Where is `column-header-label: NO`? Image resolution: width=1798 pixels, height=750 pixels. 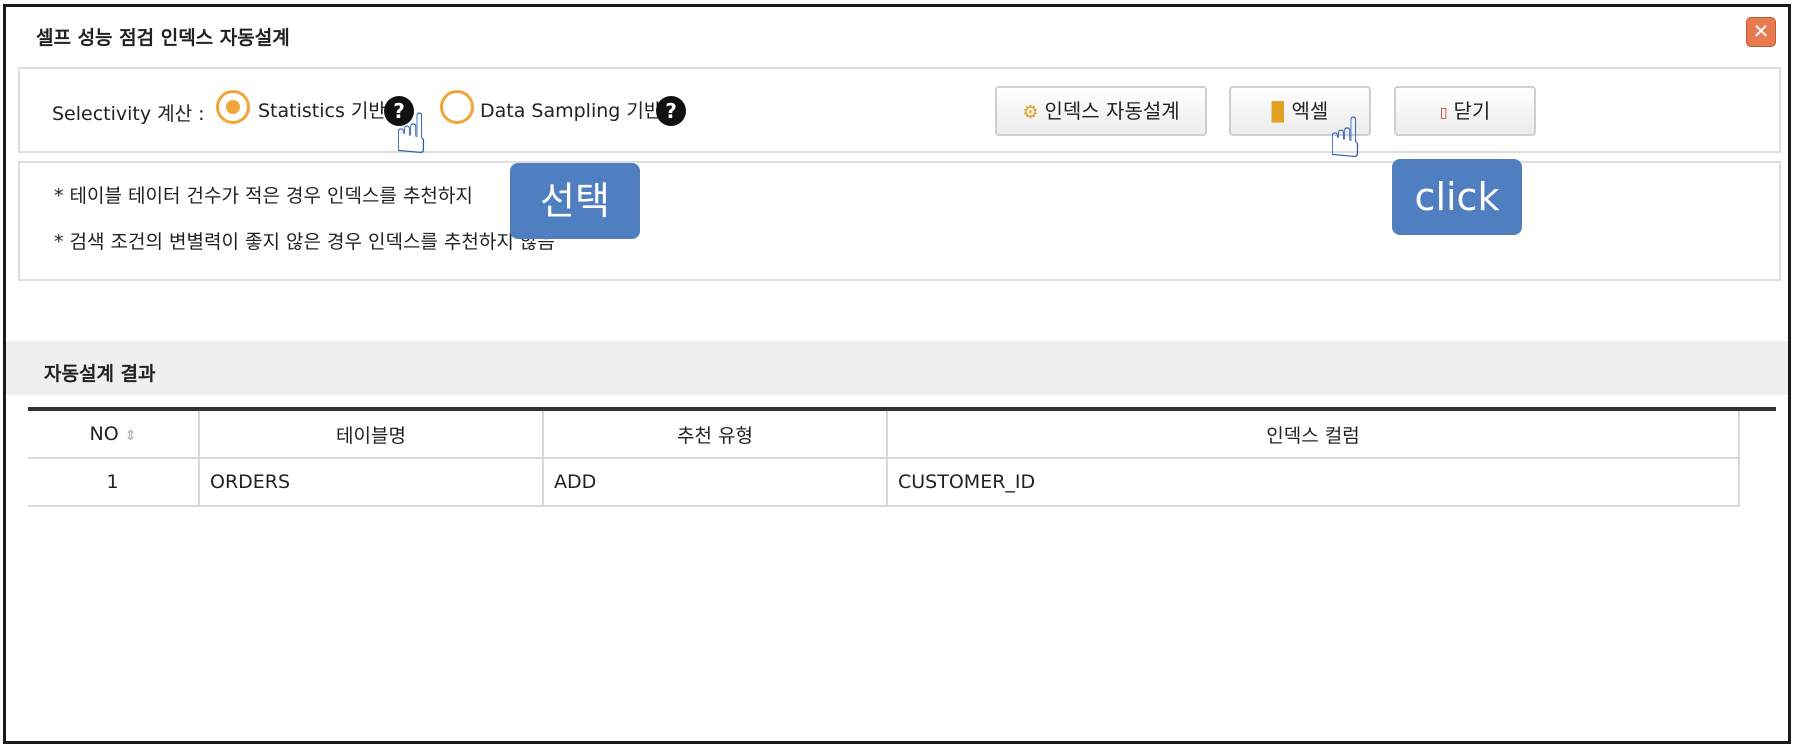
column-header-label: NO is located at coordinates (104, 434).